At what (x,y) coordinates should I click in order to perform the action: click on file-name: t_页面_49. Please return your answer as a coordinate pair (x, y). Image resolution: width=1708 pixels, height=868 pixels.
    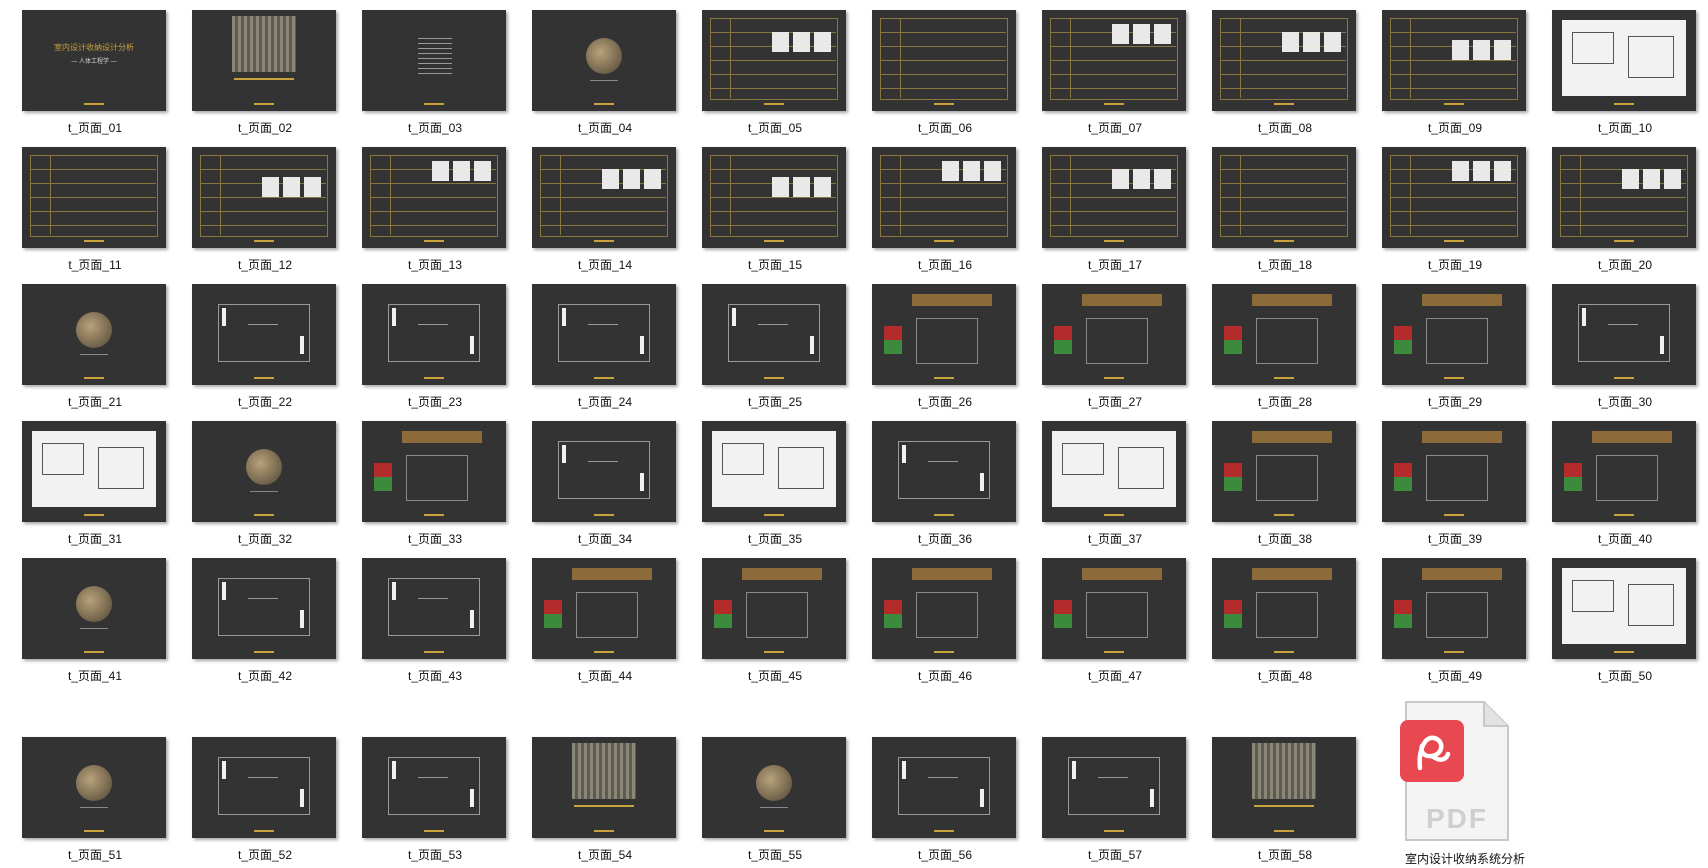
    Looking at the image, I should click on (1455, 676).